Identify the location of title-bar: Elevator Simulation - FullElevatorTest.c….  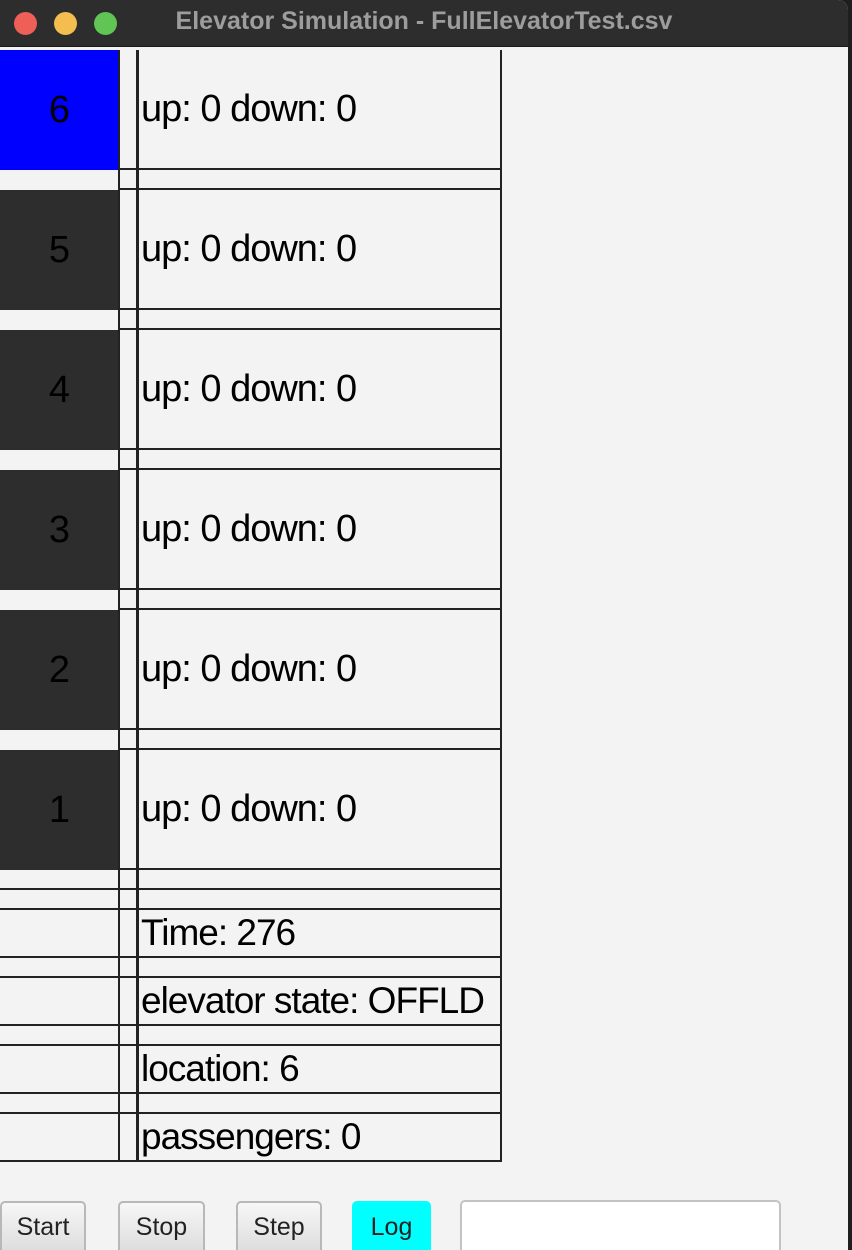
(424, 23).